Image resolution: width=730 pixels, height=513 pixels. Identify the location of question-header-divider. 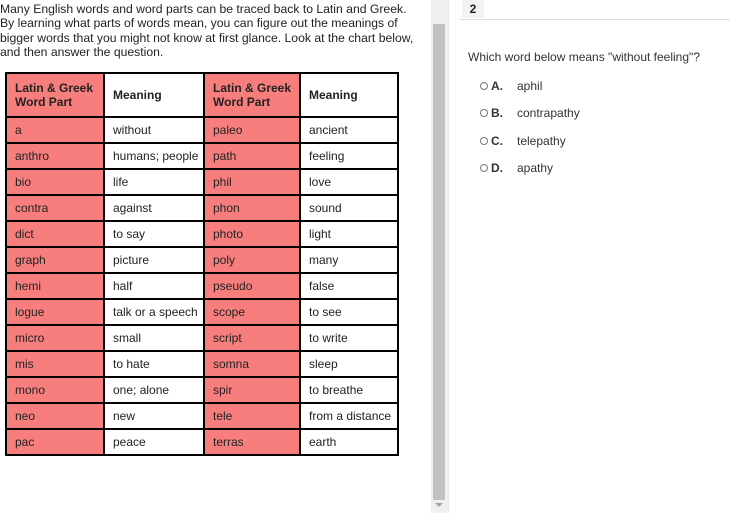
(595, 19).